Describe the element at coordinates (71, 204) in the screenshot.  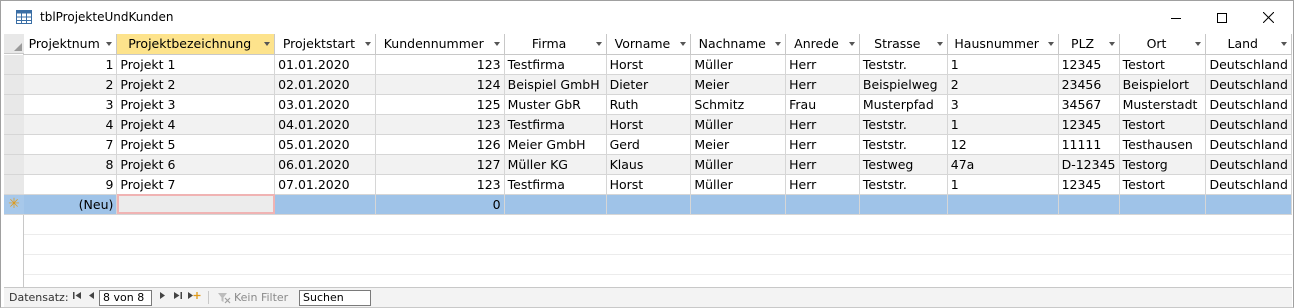
I see `table-cell: (Neu)` at that location.